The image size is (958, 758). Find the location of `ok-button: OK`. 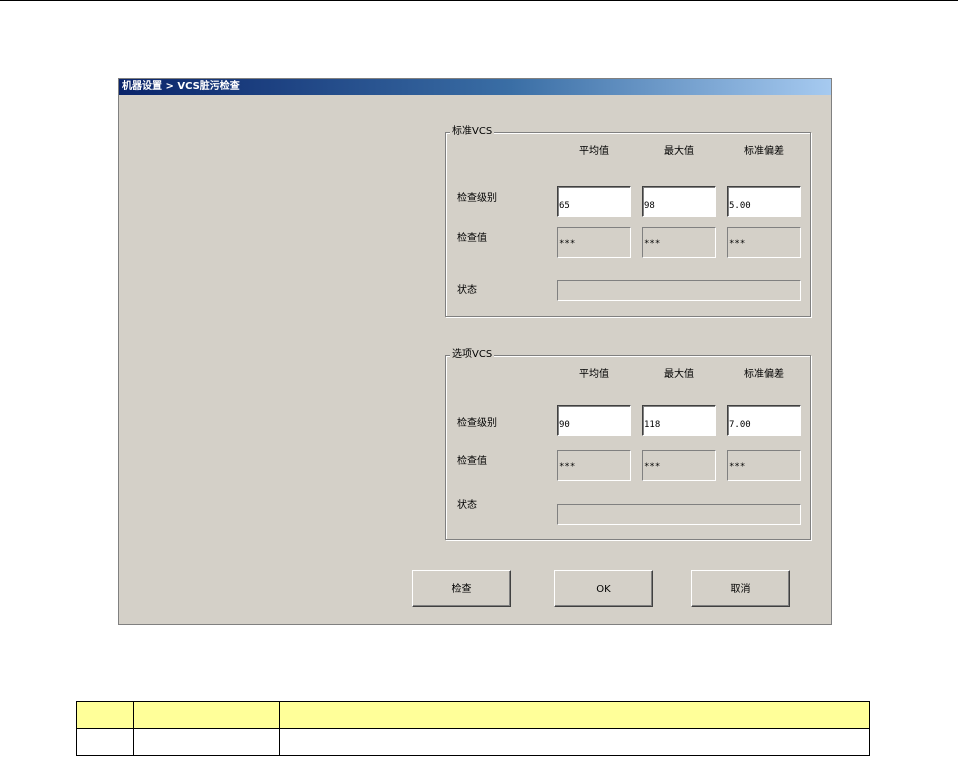

ok-button: OK is located at coordinates (603, 588).